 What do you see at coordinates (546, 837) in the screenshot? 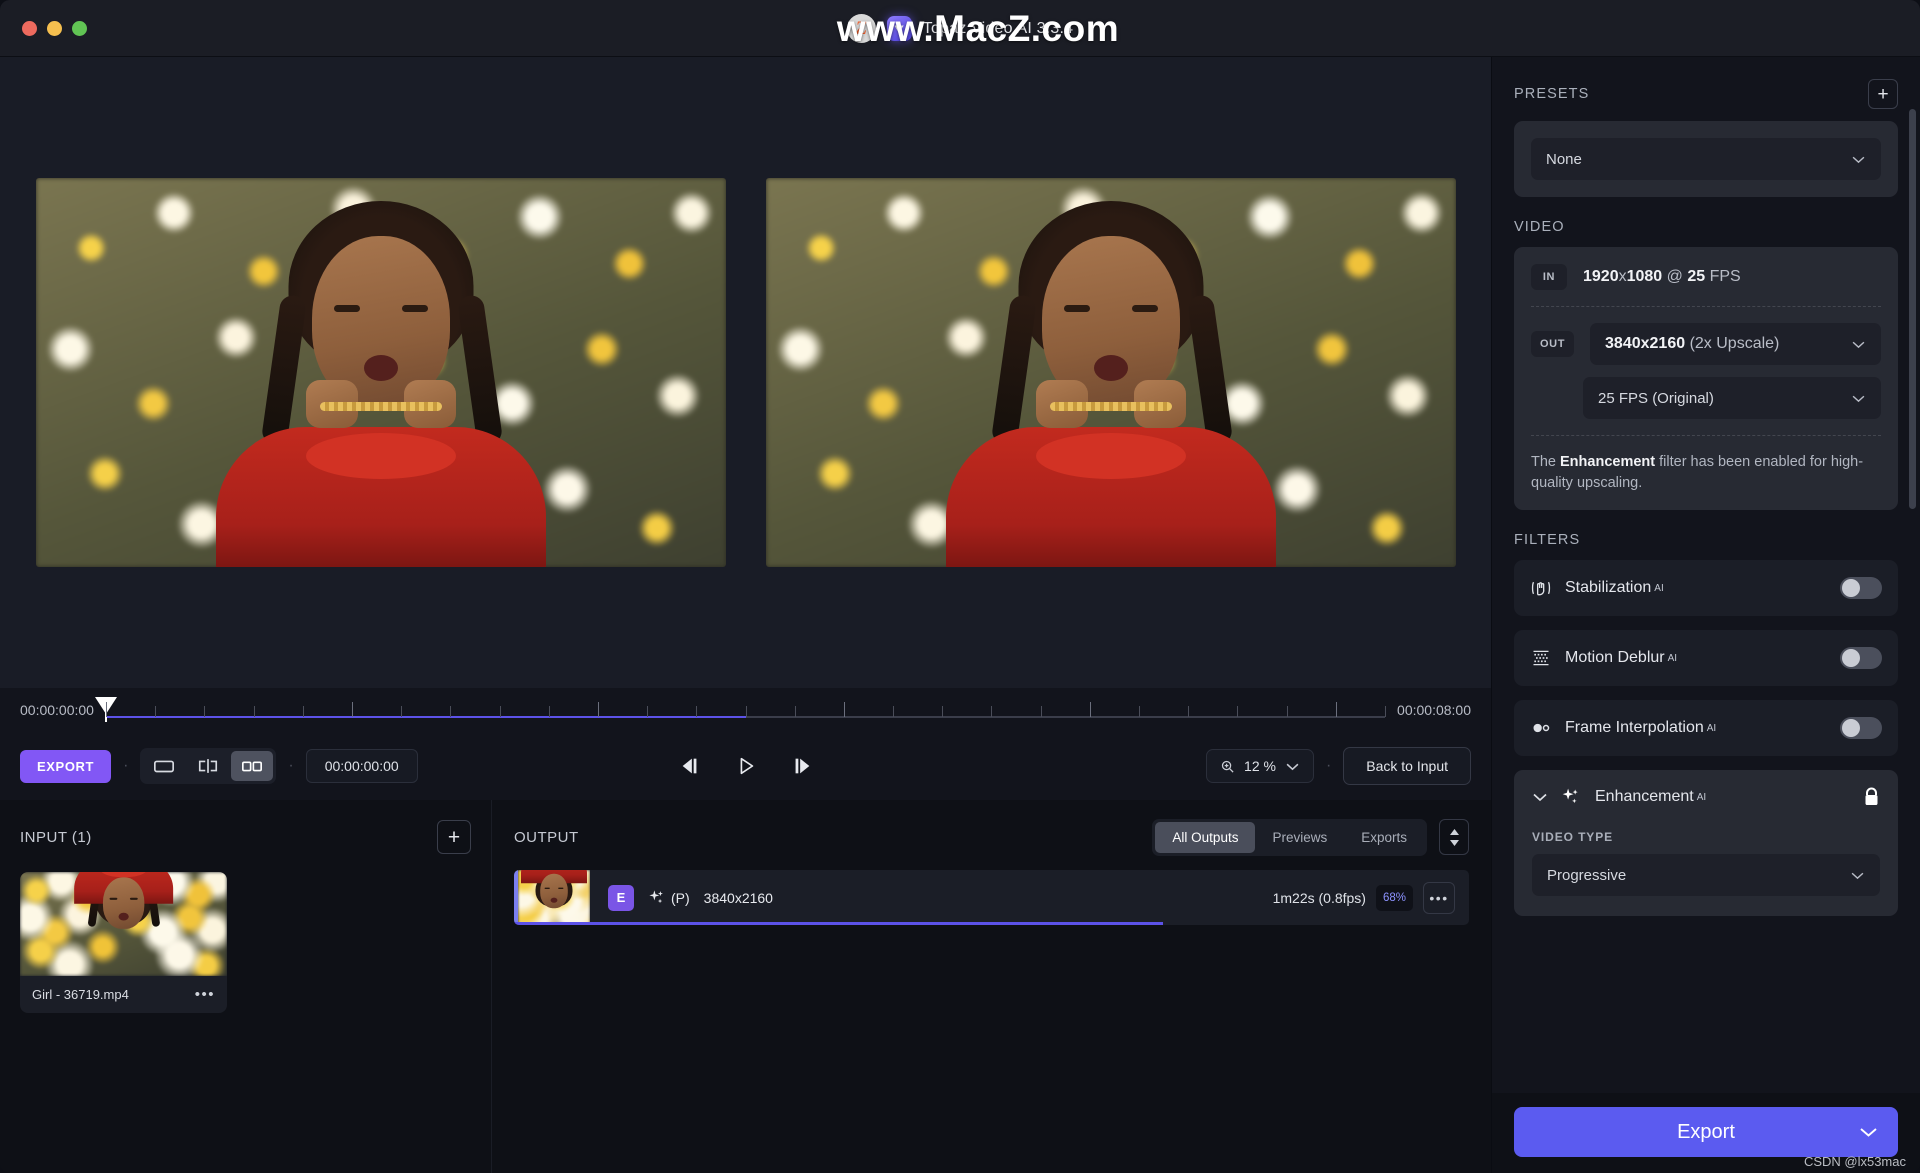
I see `output-panel-title: OUTPUT` at bounding box center [546, 837].